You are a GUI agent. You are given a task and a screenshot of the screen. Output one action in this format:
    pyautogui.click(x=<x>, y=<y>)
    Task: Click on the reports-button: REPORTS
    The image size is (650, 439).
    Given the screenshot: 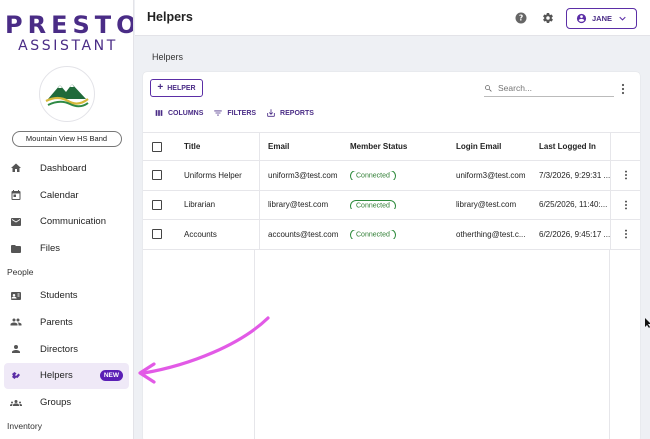 What is the action you would take?
    pyautogui.click(x=290, y=113)
    